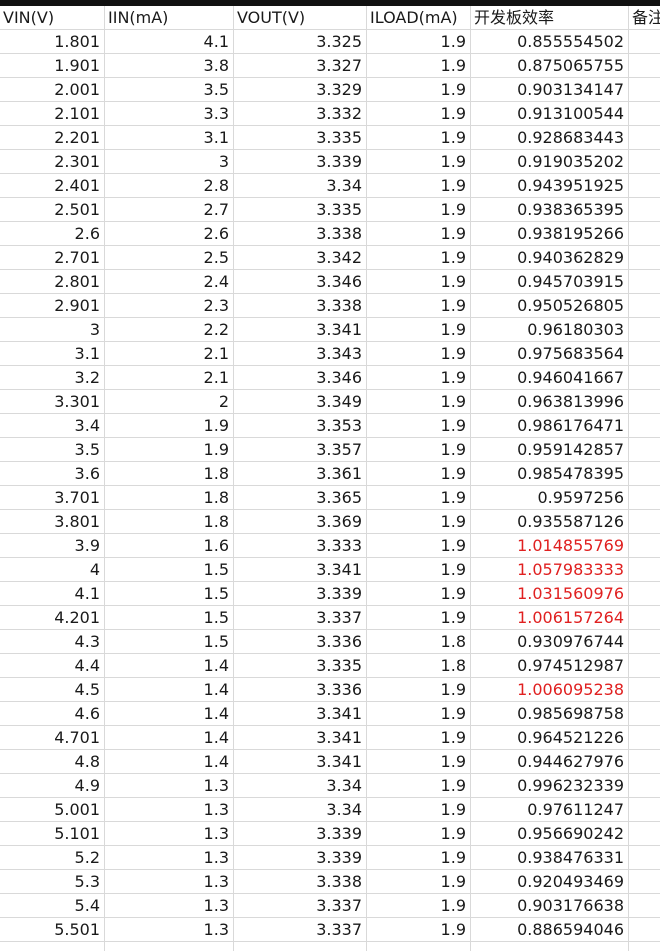  Describe the element at coordinates (550, 570) in the screenshot. I see `cell-efficiency: 1.057983333` at that location.